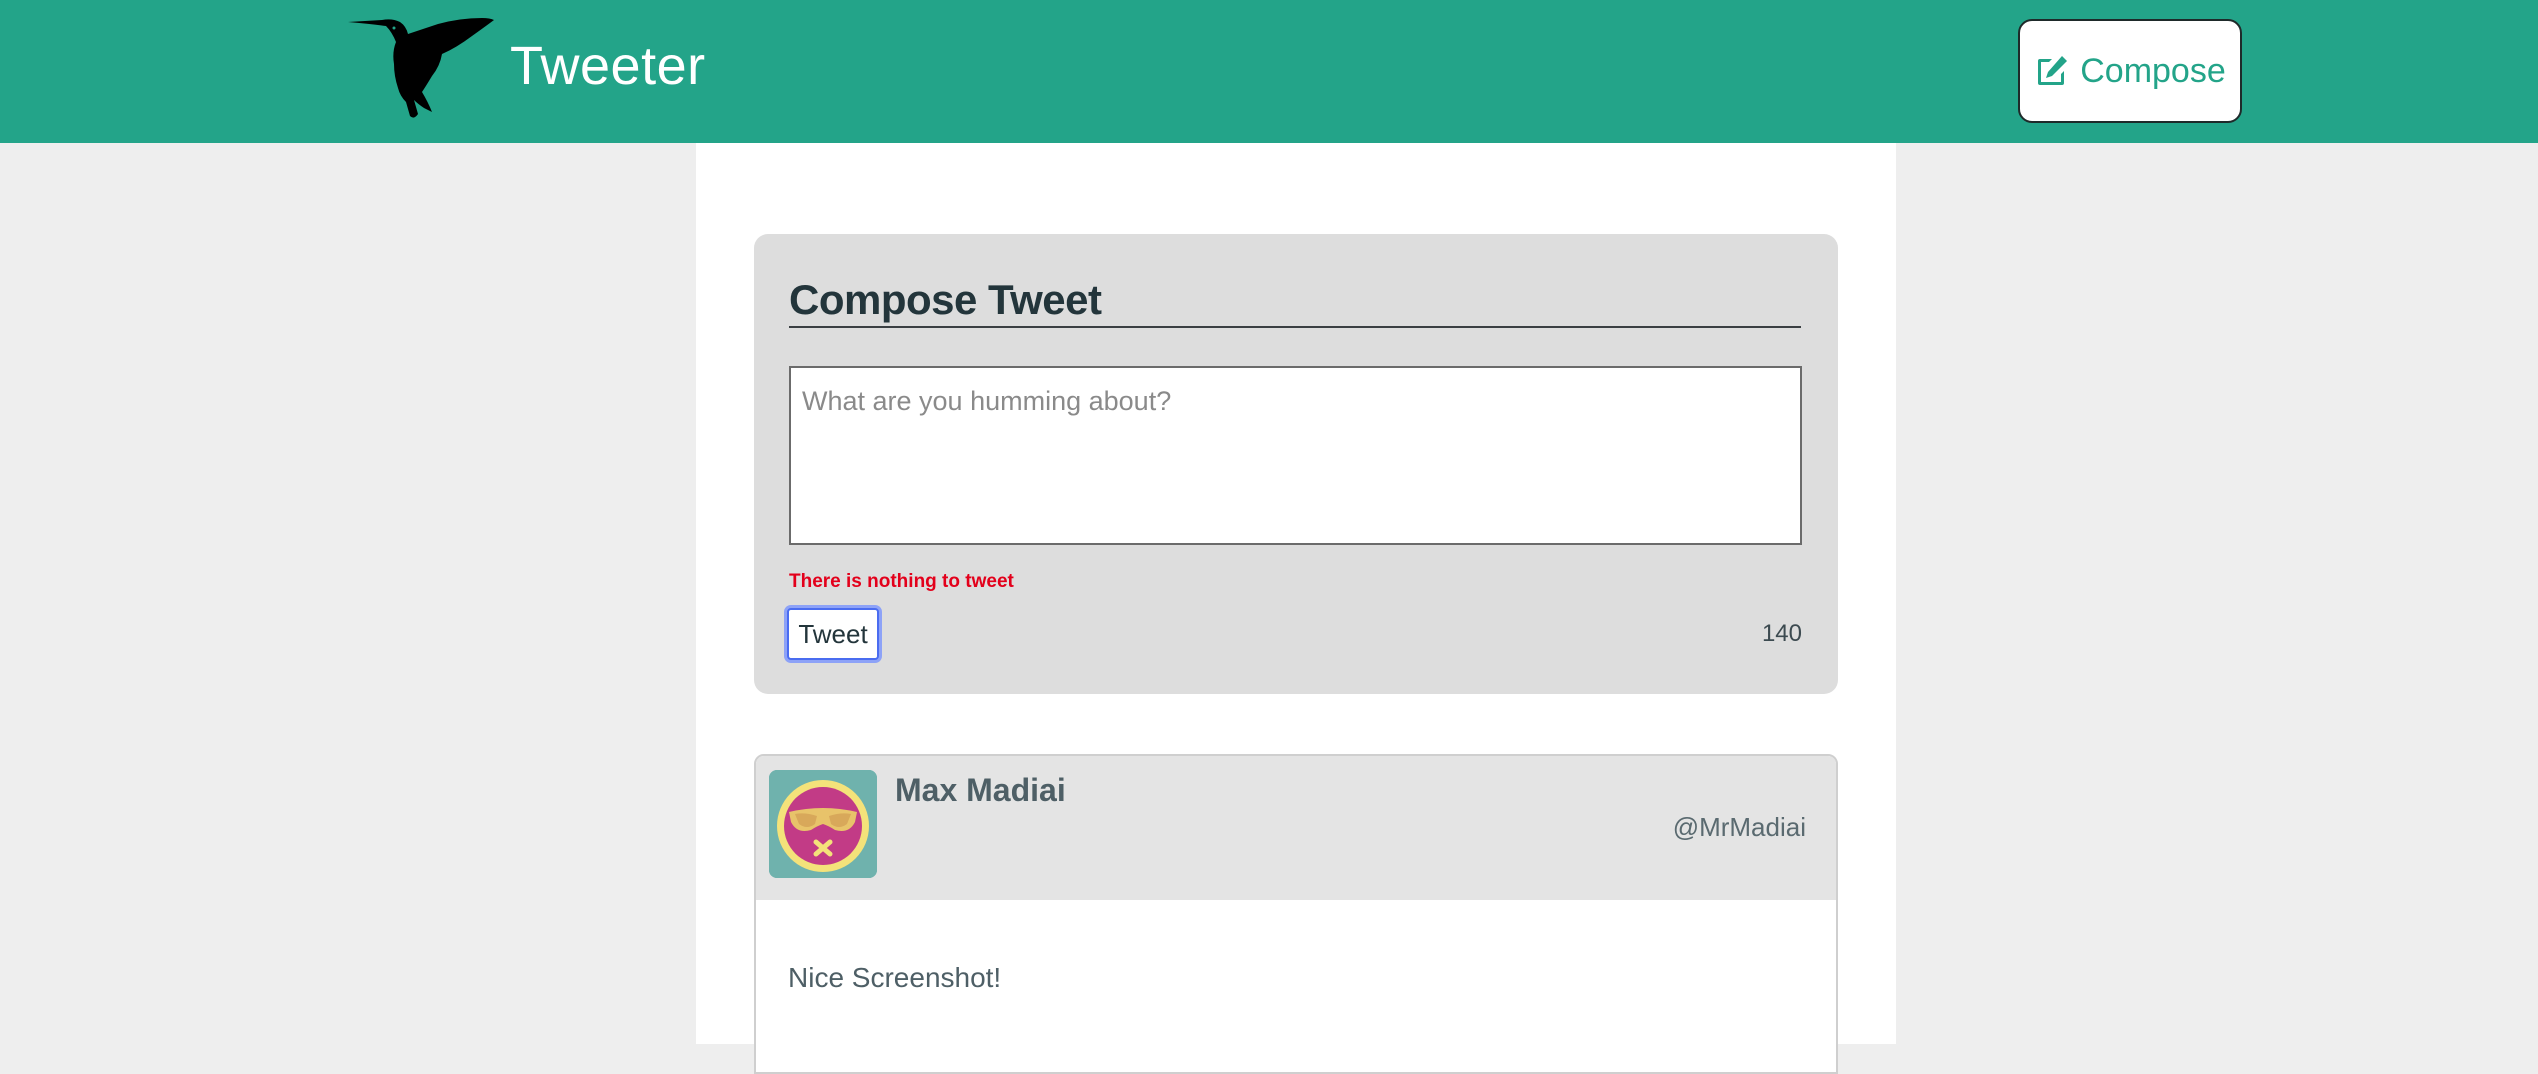 The image size is (2538, 1074). I want to click on hummingbird-icon, so click(421, 68).